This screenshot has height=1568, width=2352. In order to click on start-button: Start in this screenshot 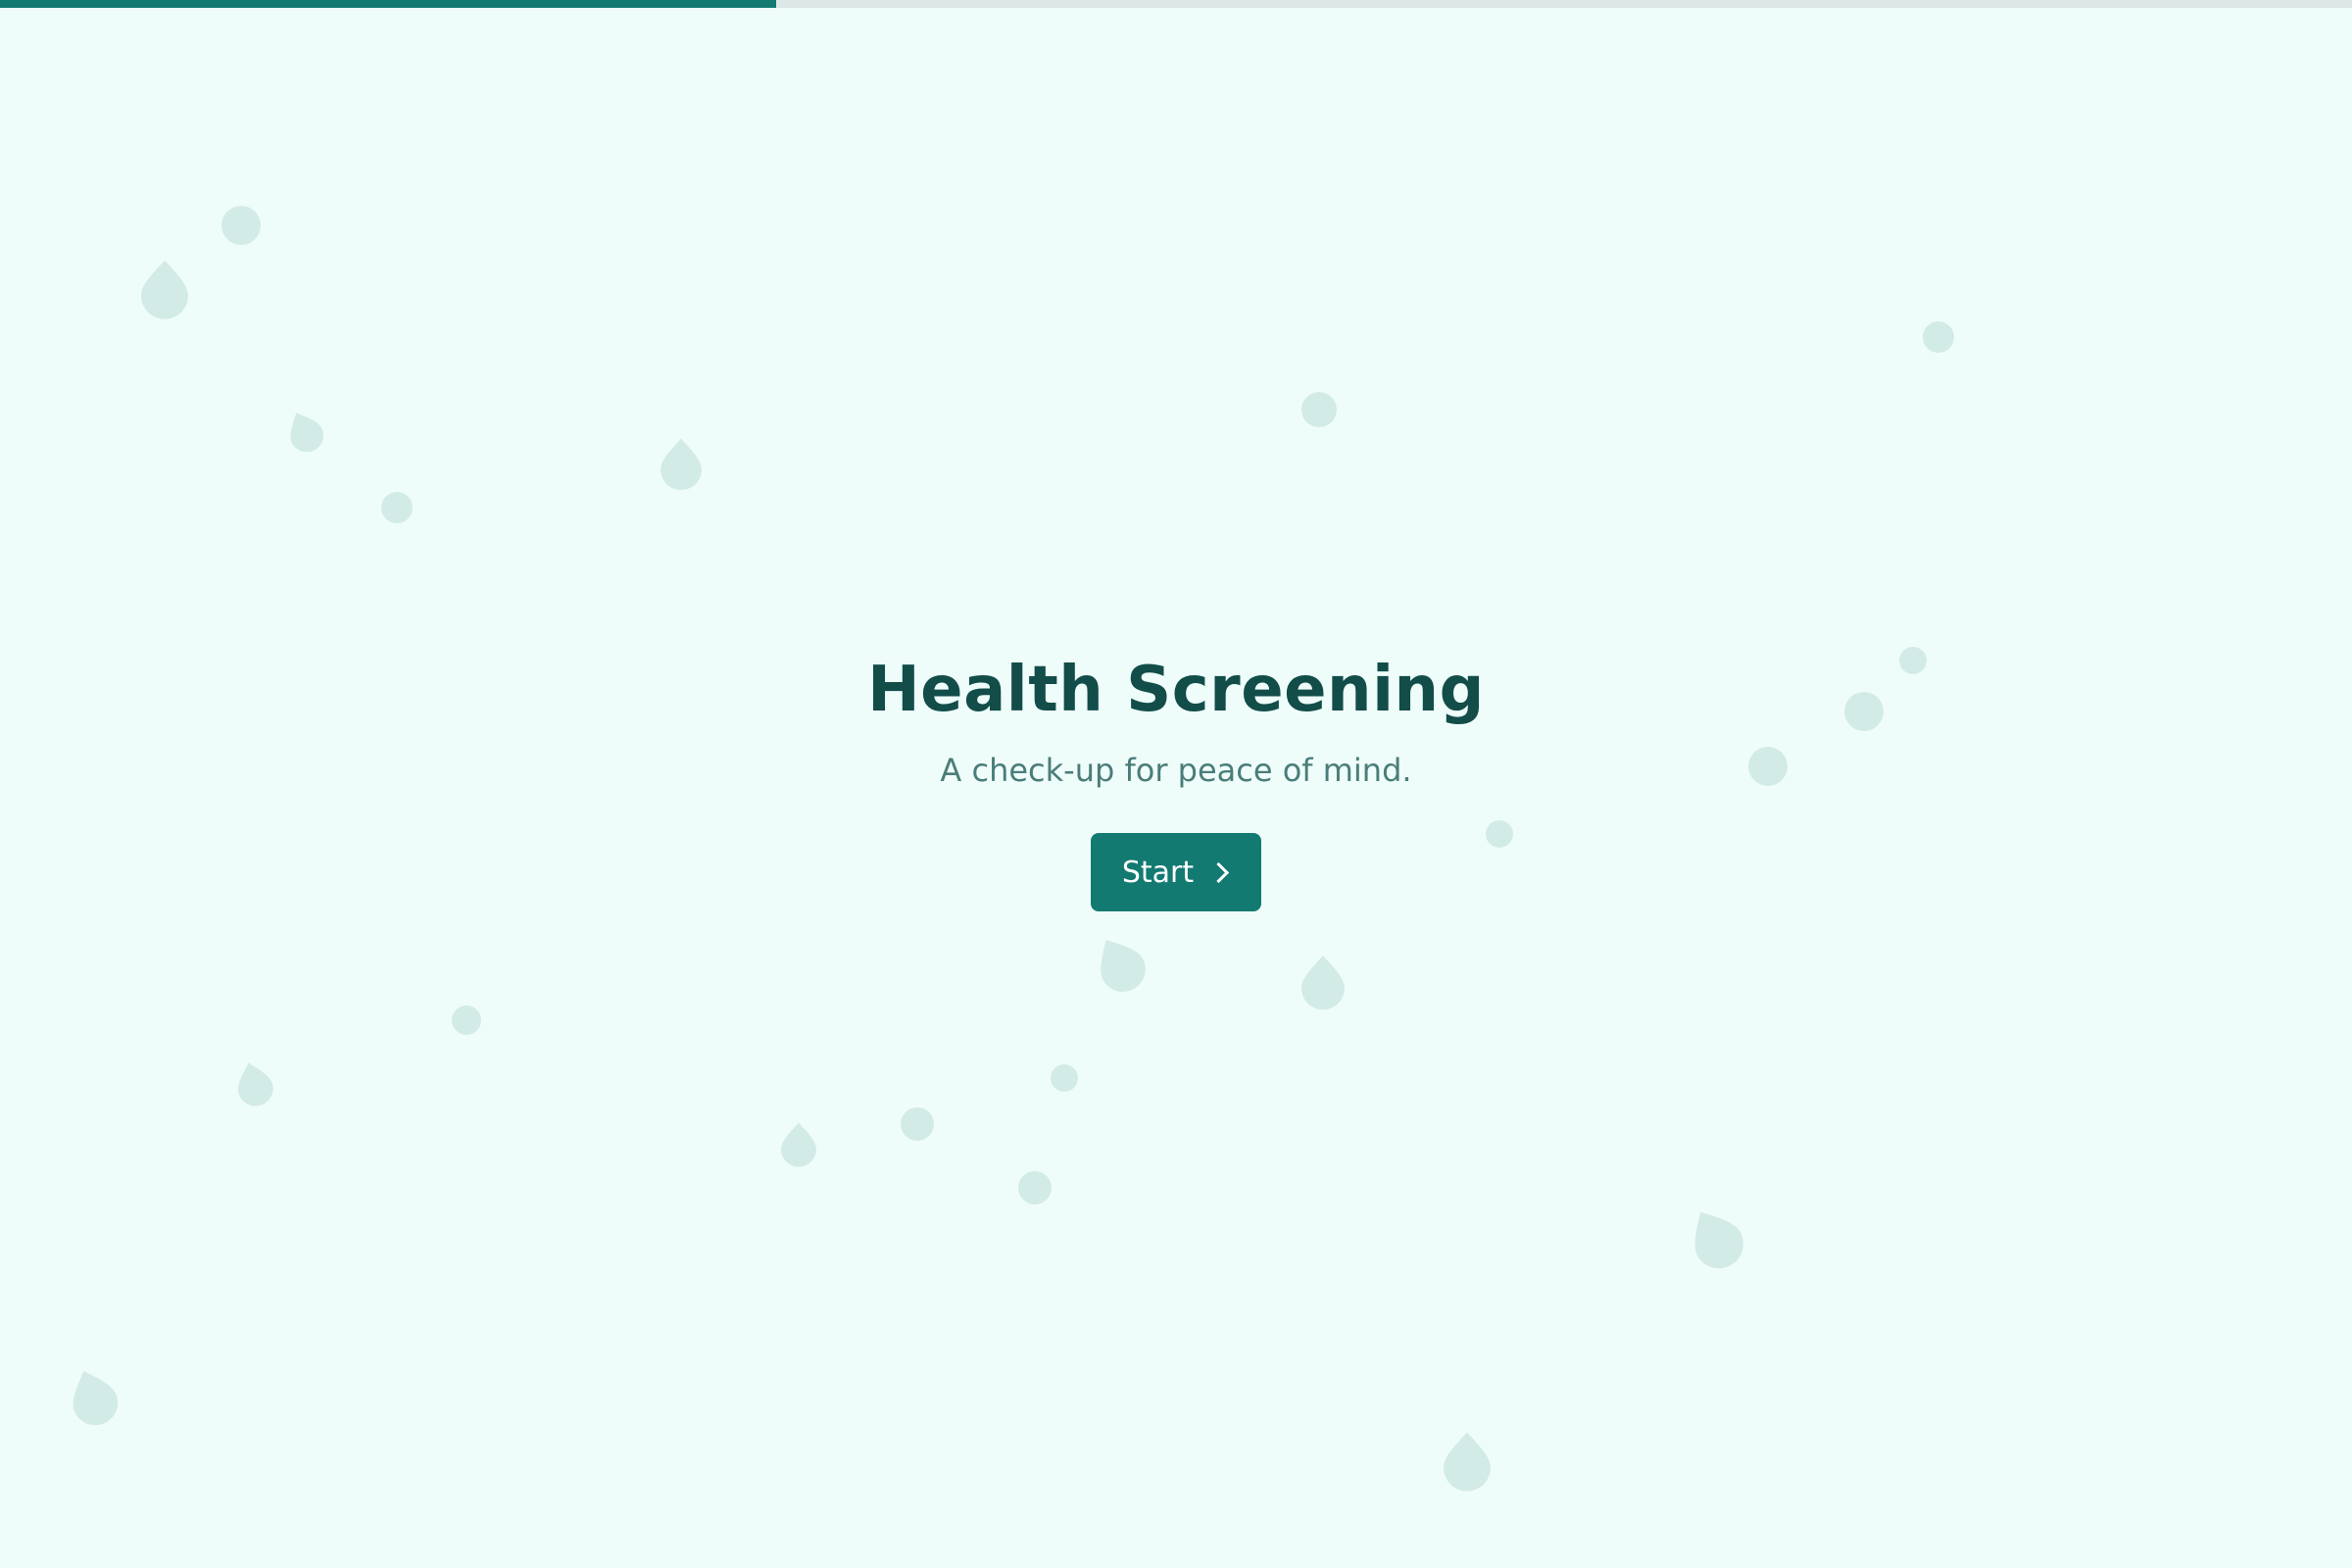, I will do `click(1176, 872)`.